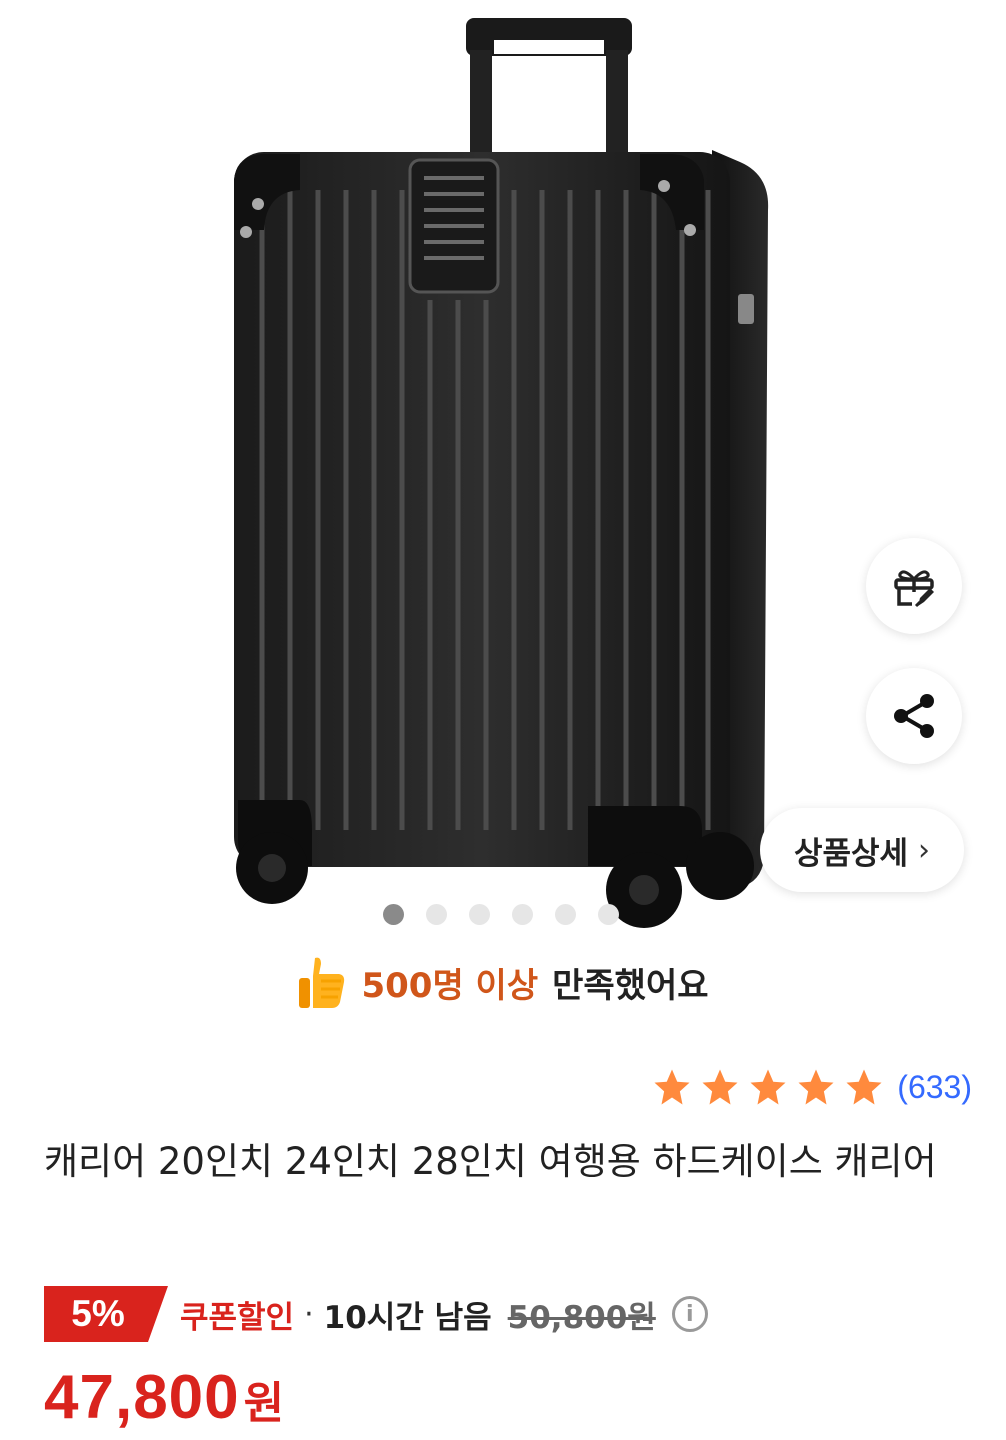  Describe the element at coordinates (581, 1317) in the screenshot. I see `original-price: 50,800원` at that location.